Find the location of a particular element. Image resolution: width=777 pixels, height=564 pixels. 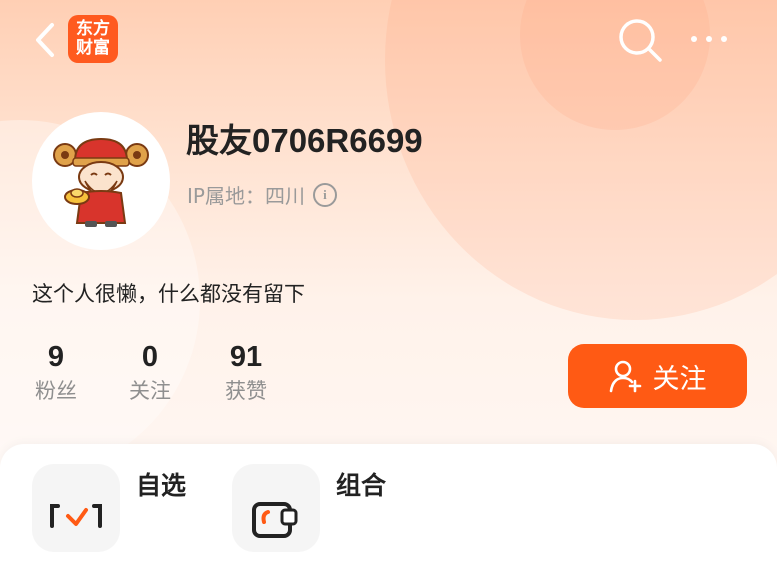

stat-value: 91 is located at coordinates (246, 357).